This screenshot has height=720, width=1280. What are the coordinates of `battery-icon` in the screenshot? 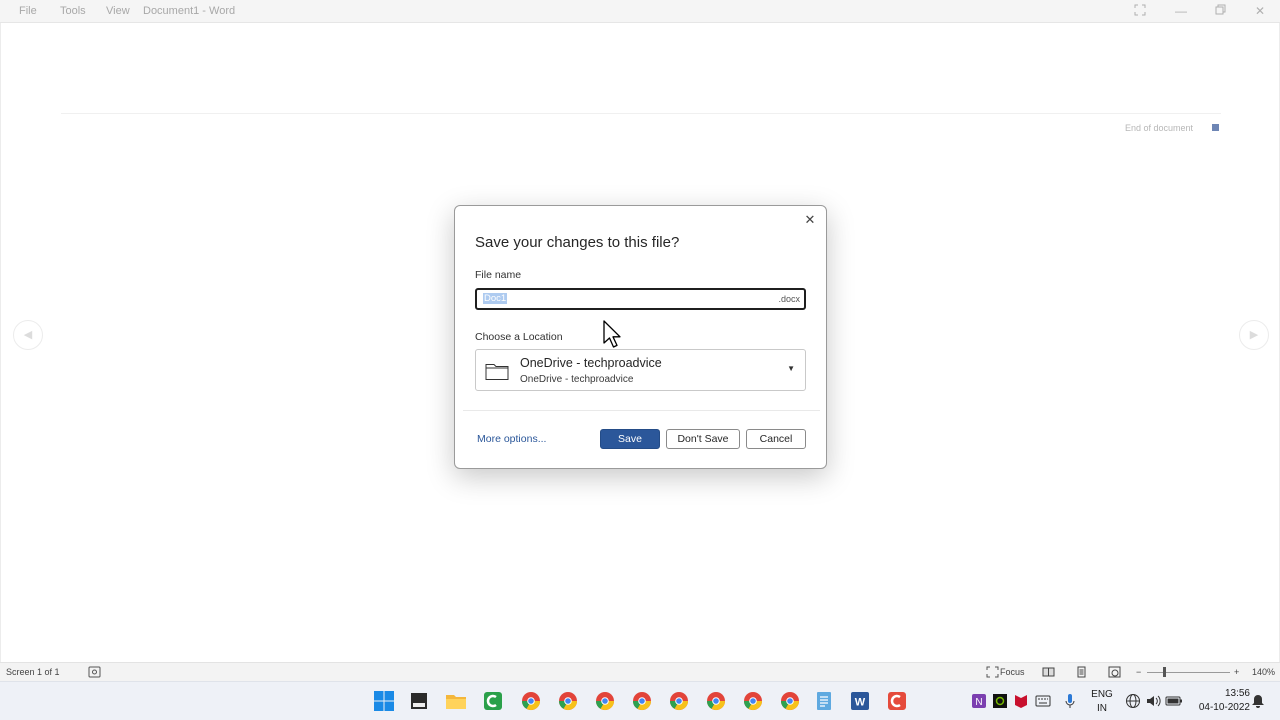 It's located at (1174, 701).